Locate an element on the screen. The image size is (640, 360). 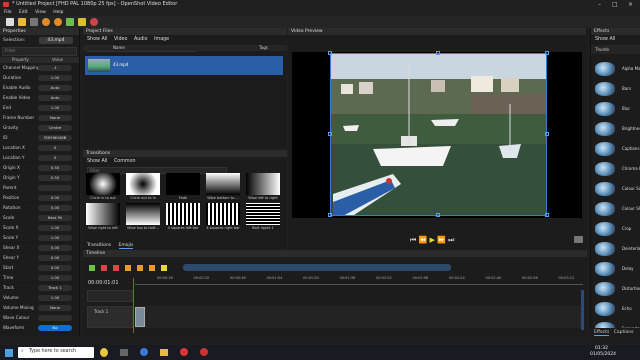
tab-emojis: Emojis is located at coordinates (126, 246).